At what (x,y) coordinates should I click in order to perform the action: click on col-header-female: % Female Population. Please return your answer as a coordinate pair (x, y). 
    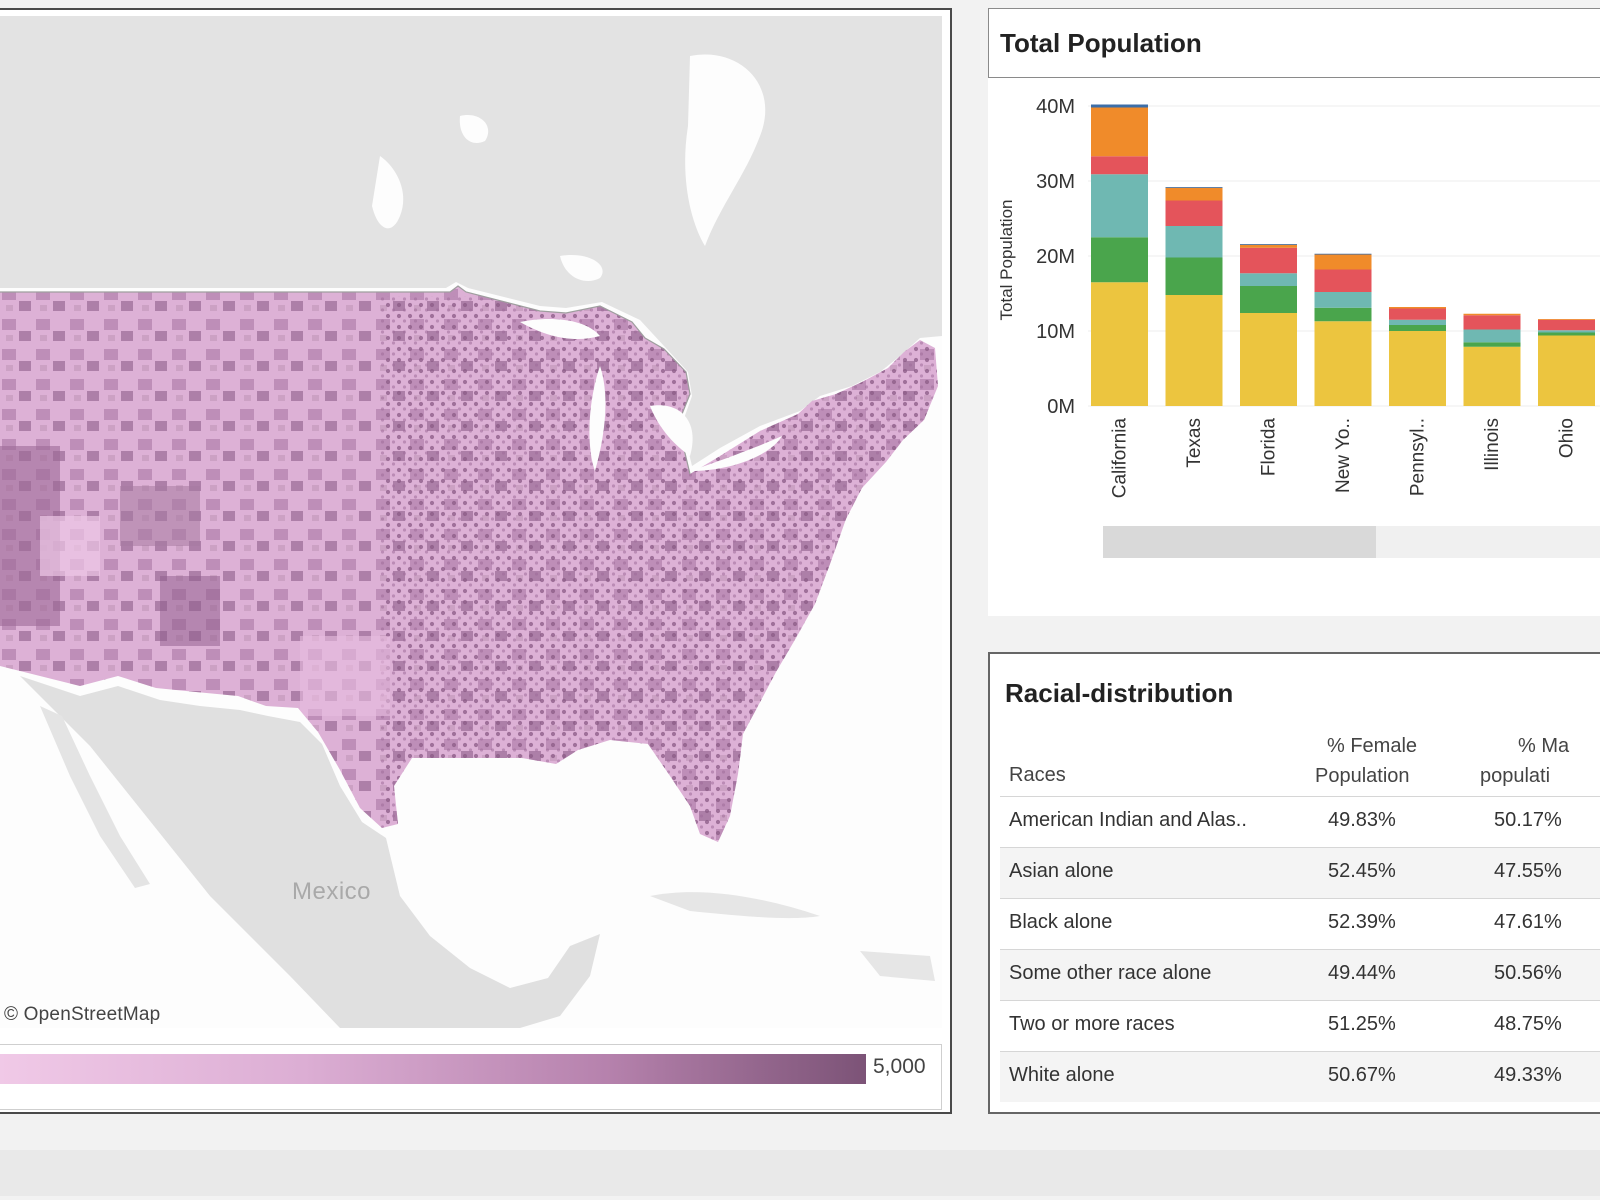
    Looking at the image, I should click on (1390, 761).